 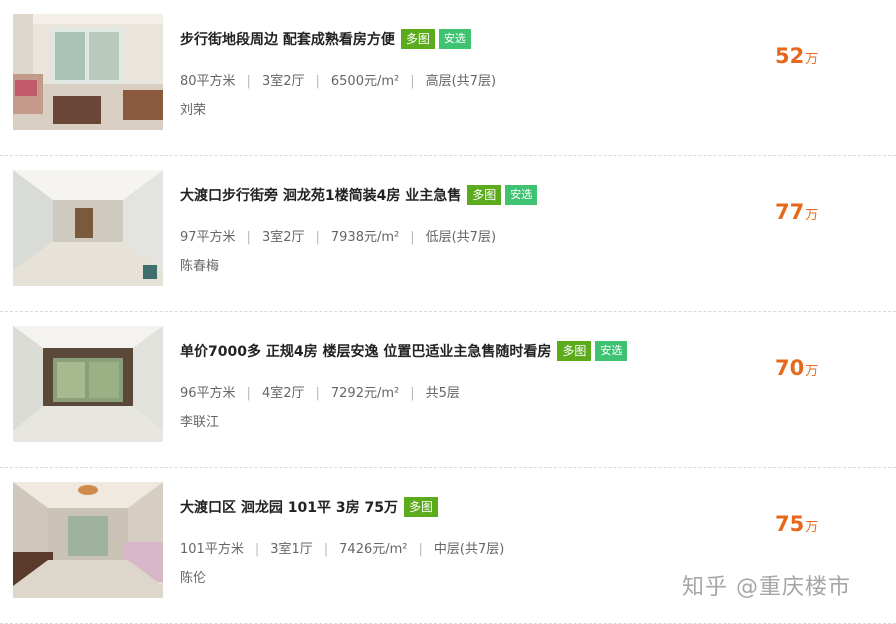 I want to click on listing-title: 步行街地段周边 配套成熟看房方便, so click(x=287, y=39).